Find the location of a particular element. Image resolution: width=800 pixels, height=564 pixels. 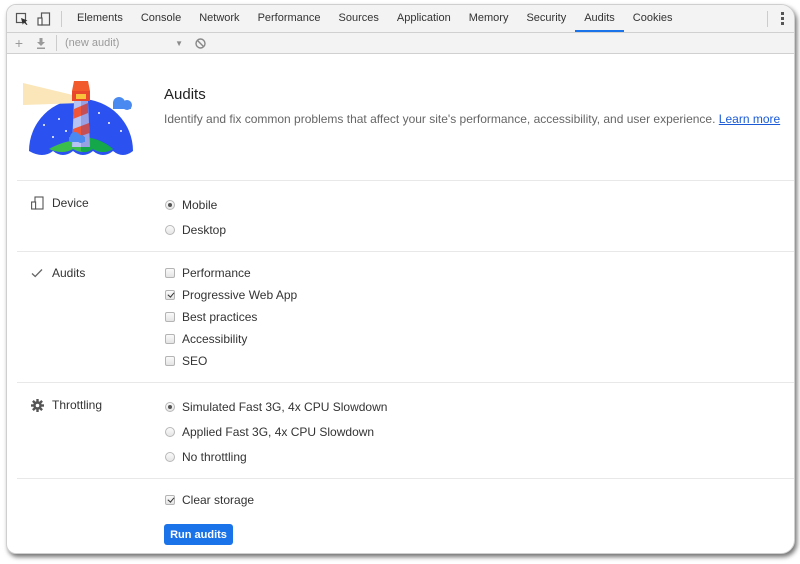

audit-select: (new audit) ▼ is located at coordinates (125, 43).